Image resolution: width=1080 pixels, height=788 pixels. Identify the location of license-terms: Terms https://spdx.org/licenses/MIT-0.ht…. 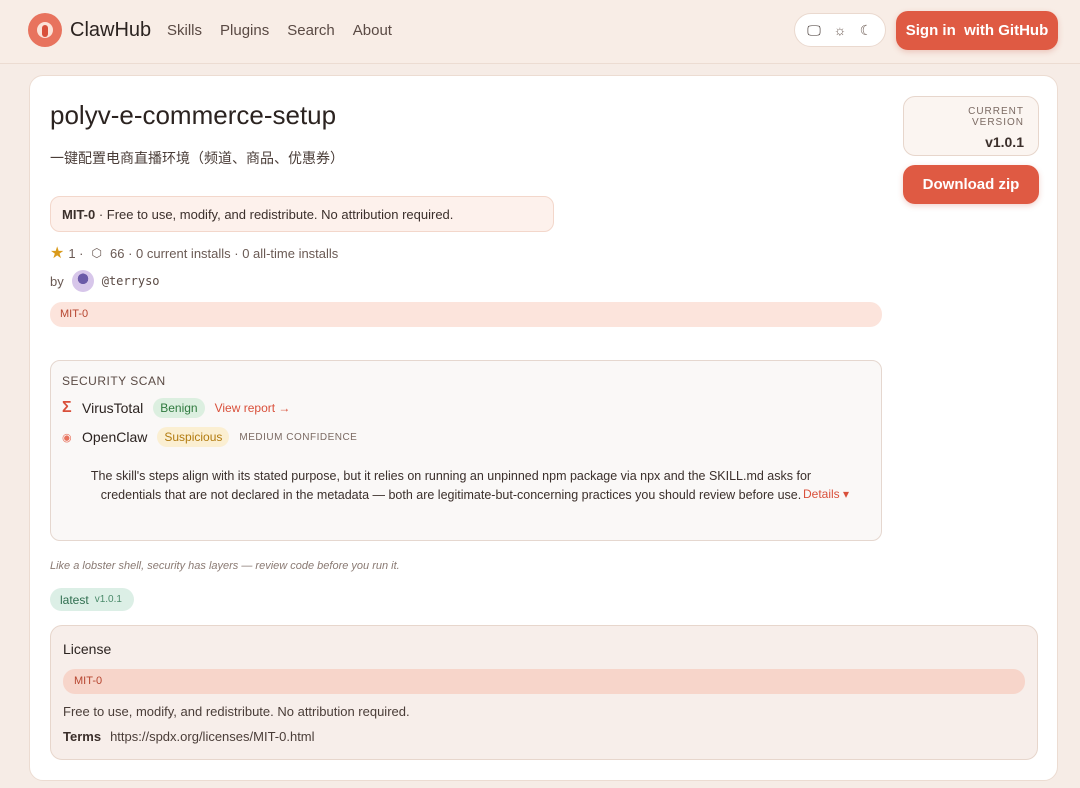
(189, 736).